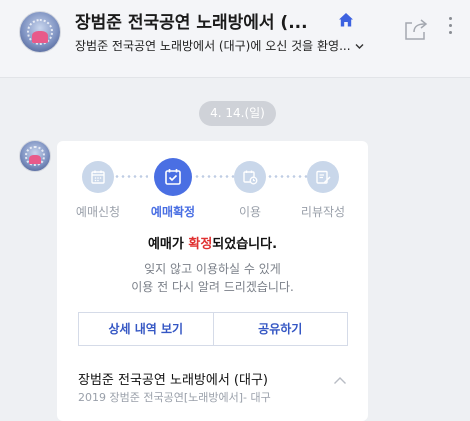 This screenshot has height=421, width=470. Describe the element at coordinates (346, 20) in the screenshot. I see `home-icon` at that location.